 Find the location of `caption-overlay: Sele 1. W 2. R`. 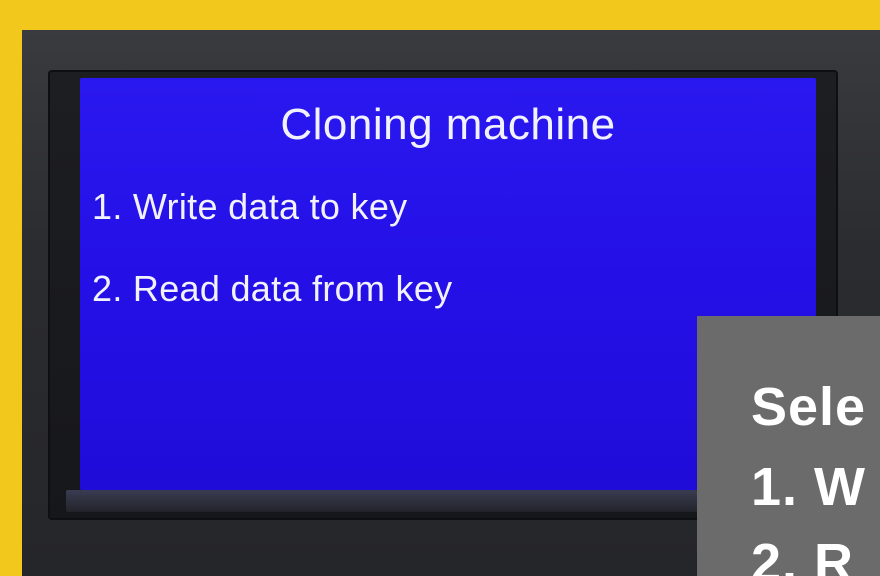

caption-overlay: Sele 1. W 2. R is located at coordinates (788, 446).